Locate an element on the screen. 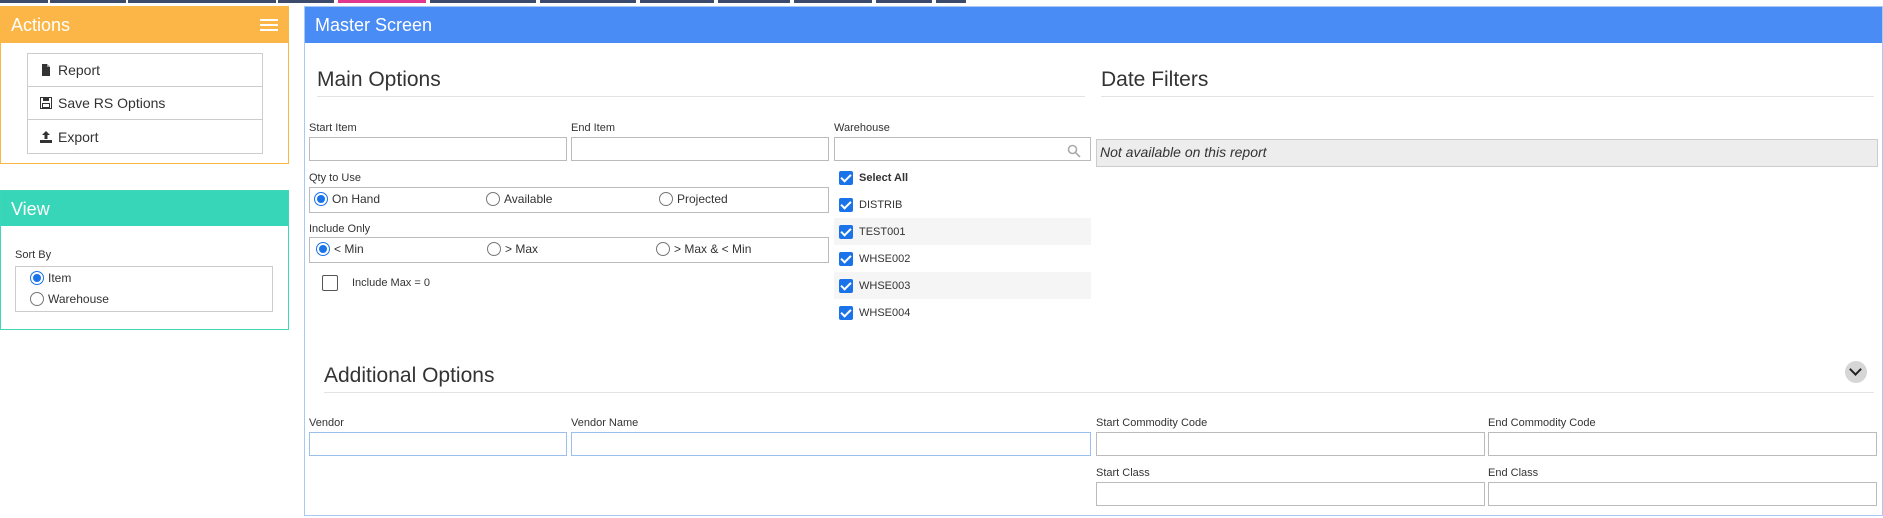  sort-warehouse-label: Warehouse is located at coordinates (78, 299).